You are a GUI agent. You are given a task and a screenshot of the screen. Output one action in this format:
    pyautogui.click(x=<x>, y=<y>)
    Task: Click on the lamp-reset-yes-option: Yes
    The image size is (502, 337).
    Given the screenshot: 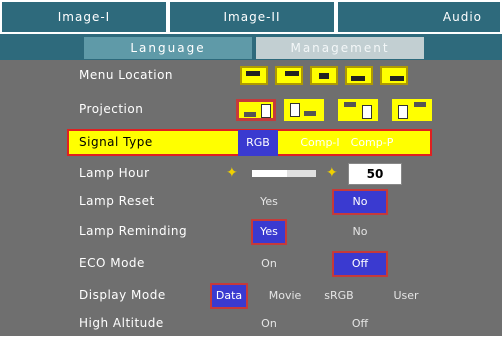 What is the action you would take?
    pyautogui.click(x=269, y=202)
    